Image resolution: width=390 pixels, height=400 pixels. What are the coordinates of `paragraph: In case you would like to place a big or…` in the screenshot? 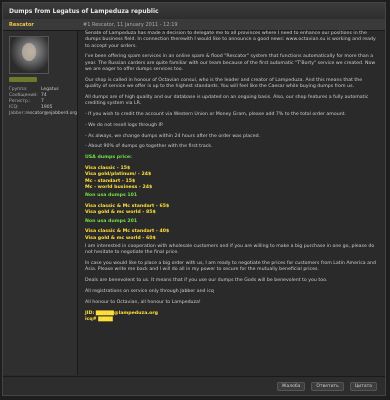 It's located at (230, 267).